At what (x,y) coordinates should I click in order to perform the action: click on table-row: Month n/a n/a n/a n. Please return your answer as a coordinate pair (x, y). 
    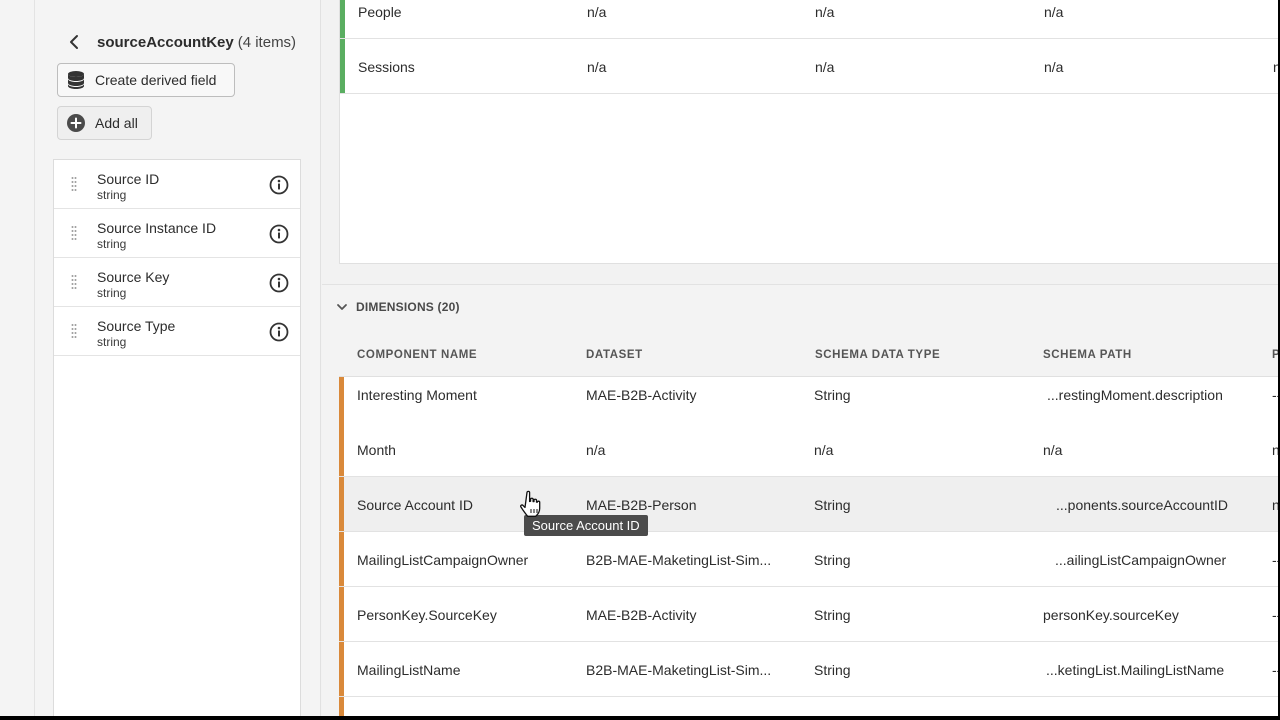
    Looking at the image, I should click on (808, 449).